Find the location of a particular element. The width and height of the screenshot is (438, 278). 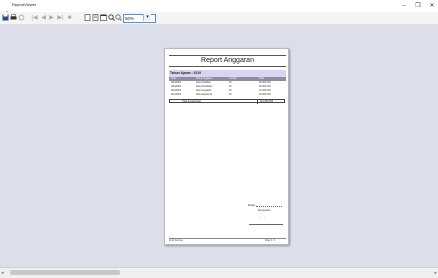

print-layout-button is located at coordinates (95, 18).